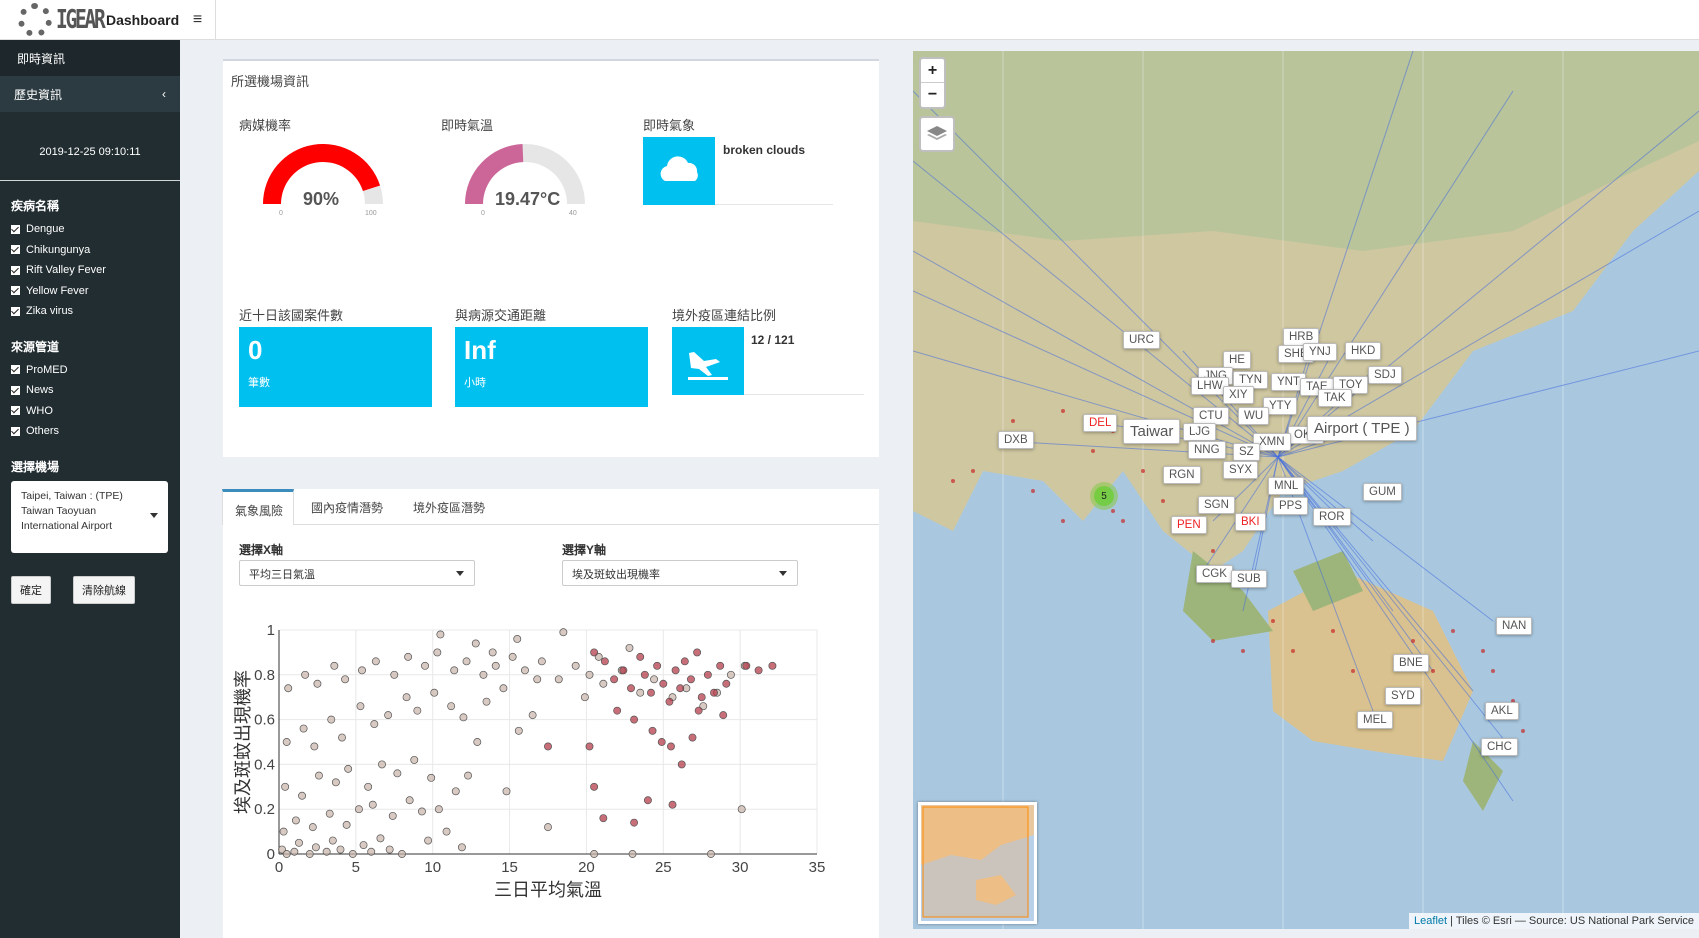 This screenshot has width=1699, height=938. What do you see at coordinates (1189, 525) in the screenshot?
I see `airport-marker: PEN` at bounding box center [1189, 525].